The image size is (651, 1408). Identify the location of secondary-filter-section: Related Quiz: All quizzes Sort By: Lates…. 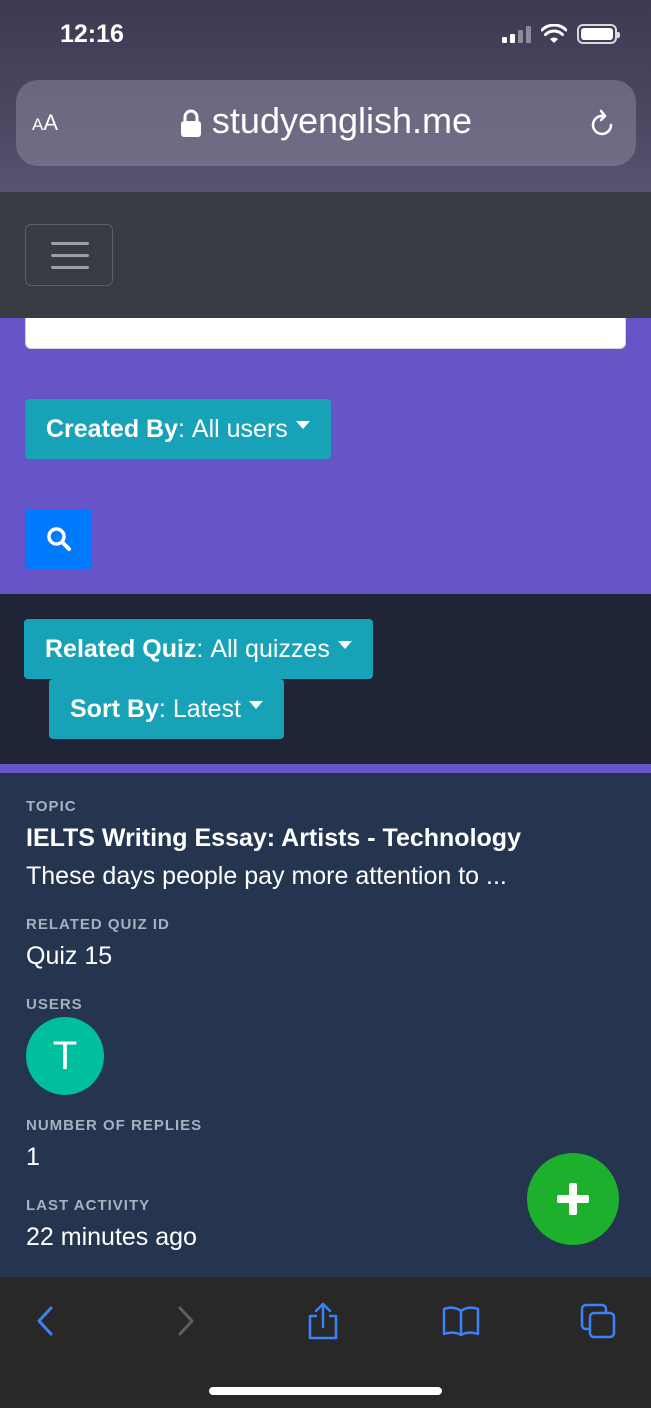
(325, 679).